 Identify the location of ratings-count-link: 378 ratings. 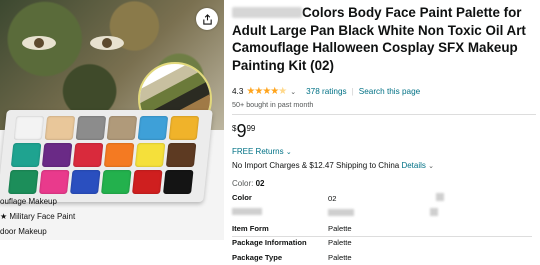
(326, 91).